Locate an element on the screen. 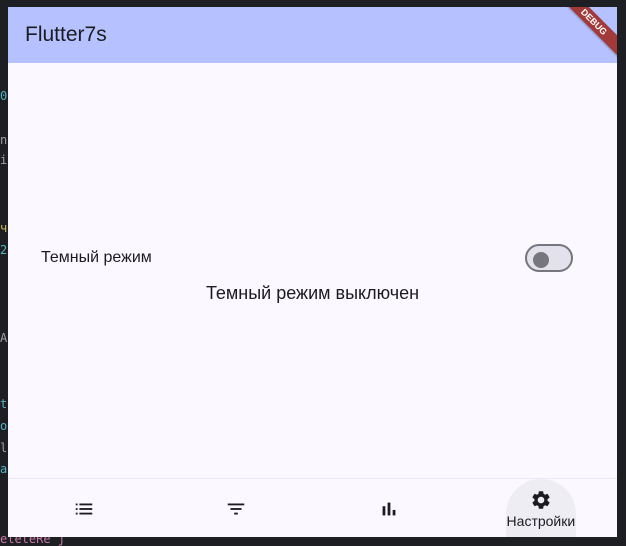  bar-chart-icon is located at coordinates (389, 508).